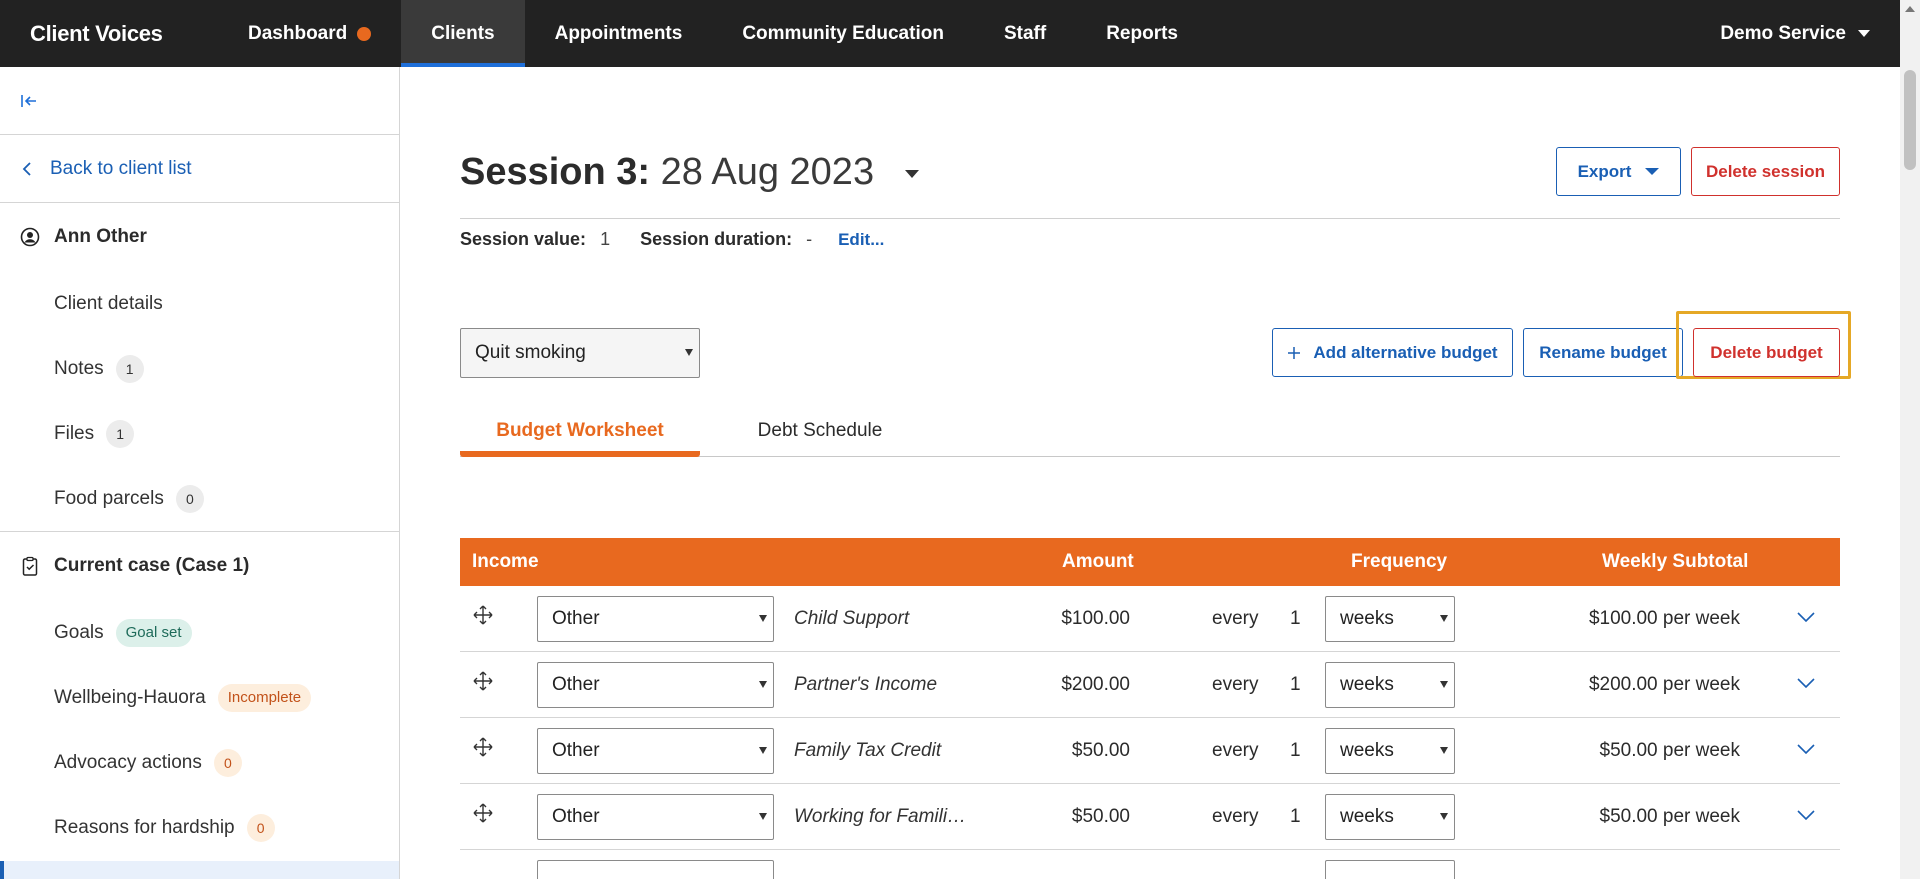 Image resolution: width=1920 pixels, height=879 pixels. What do you see at coordinates (1399, 561) in the screenshot?
I see `col-frequency: Frequency` at bounding box center [1399, 561].